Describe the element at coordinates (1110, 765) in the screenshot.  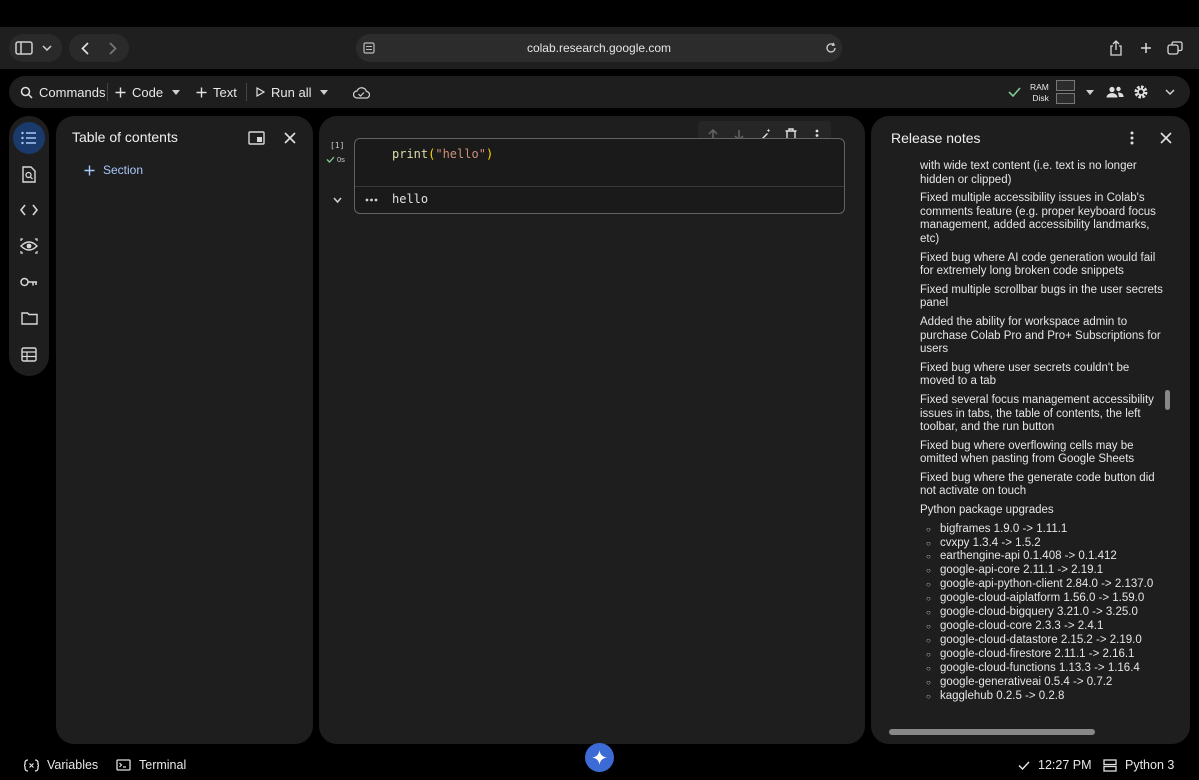
I see `server-icon` at that location.